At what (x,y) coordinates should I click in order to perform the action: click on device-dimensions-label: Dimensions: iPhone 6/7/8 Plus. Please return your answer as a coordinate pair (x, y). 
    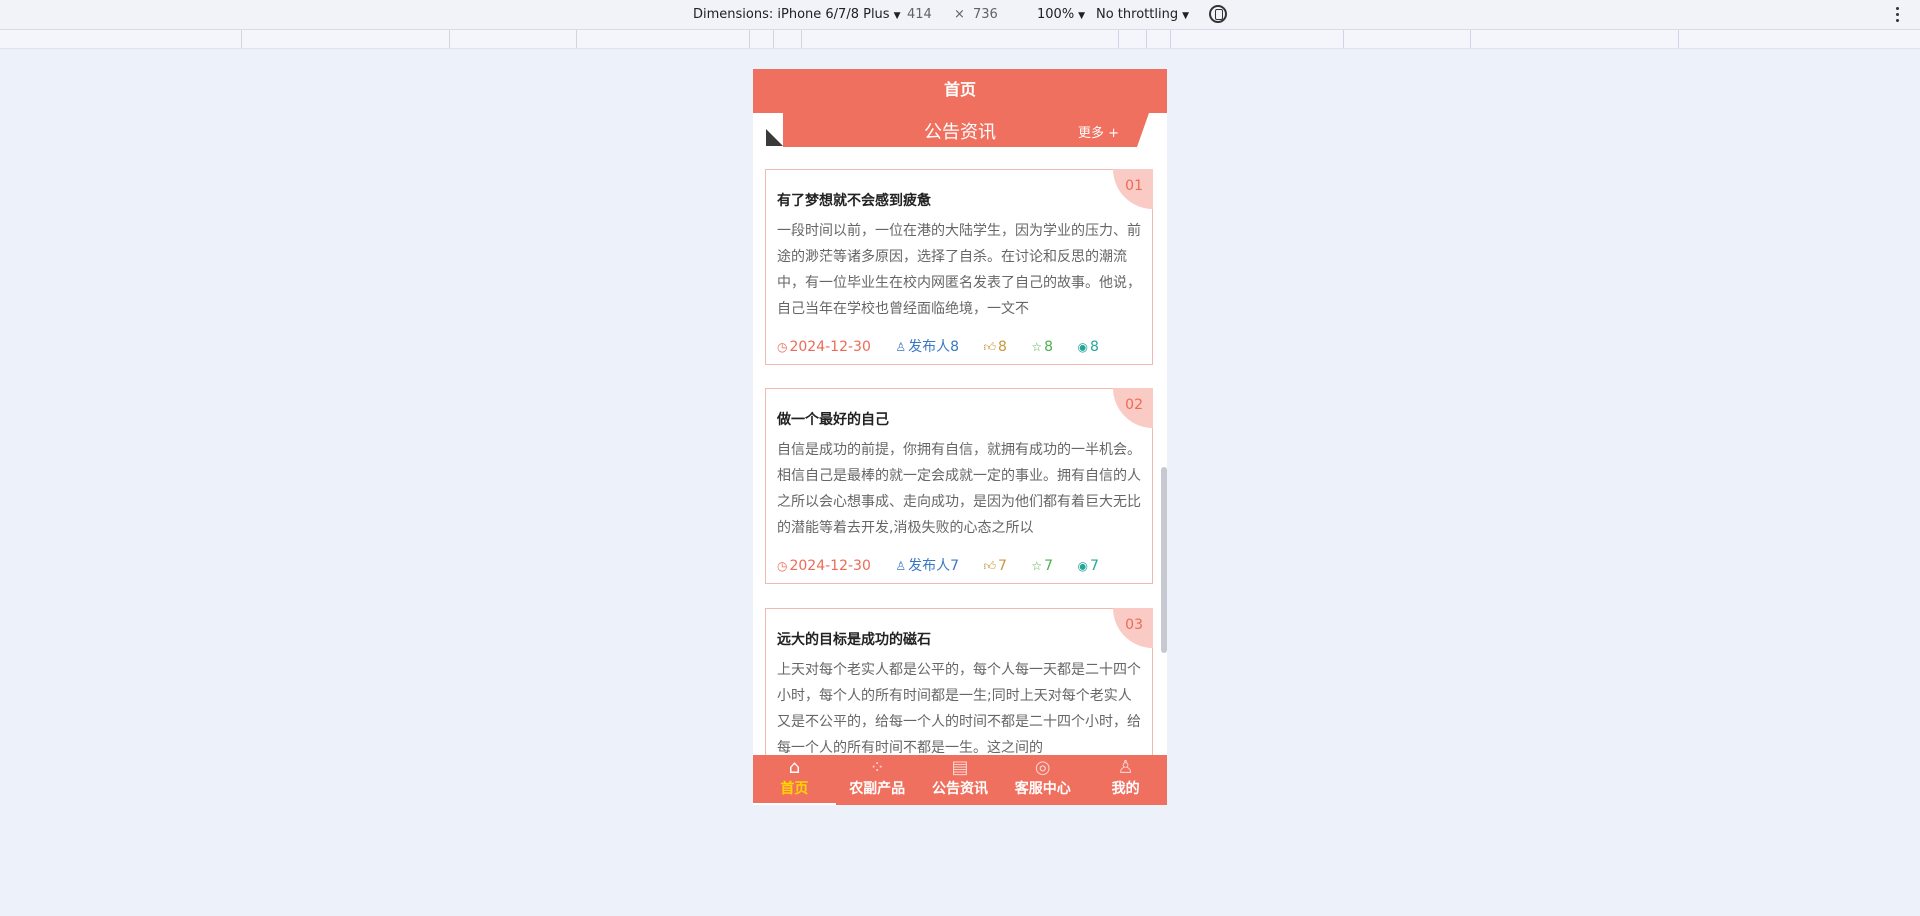
    Looking at the image, I should click on (791, 14).